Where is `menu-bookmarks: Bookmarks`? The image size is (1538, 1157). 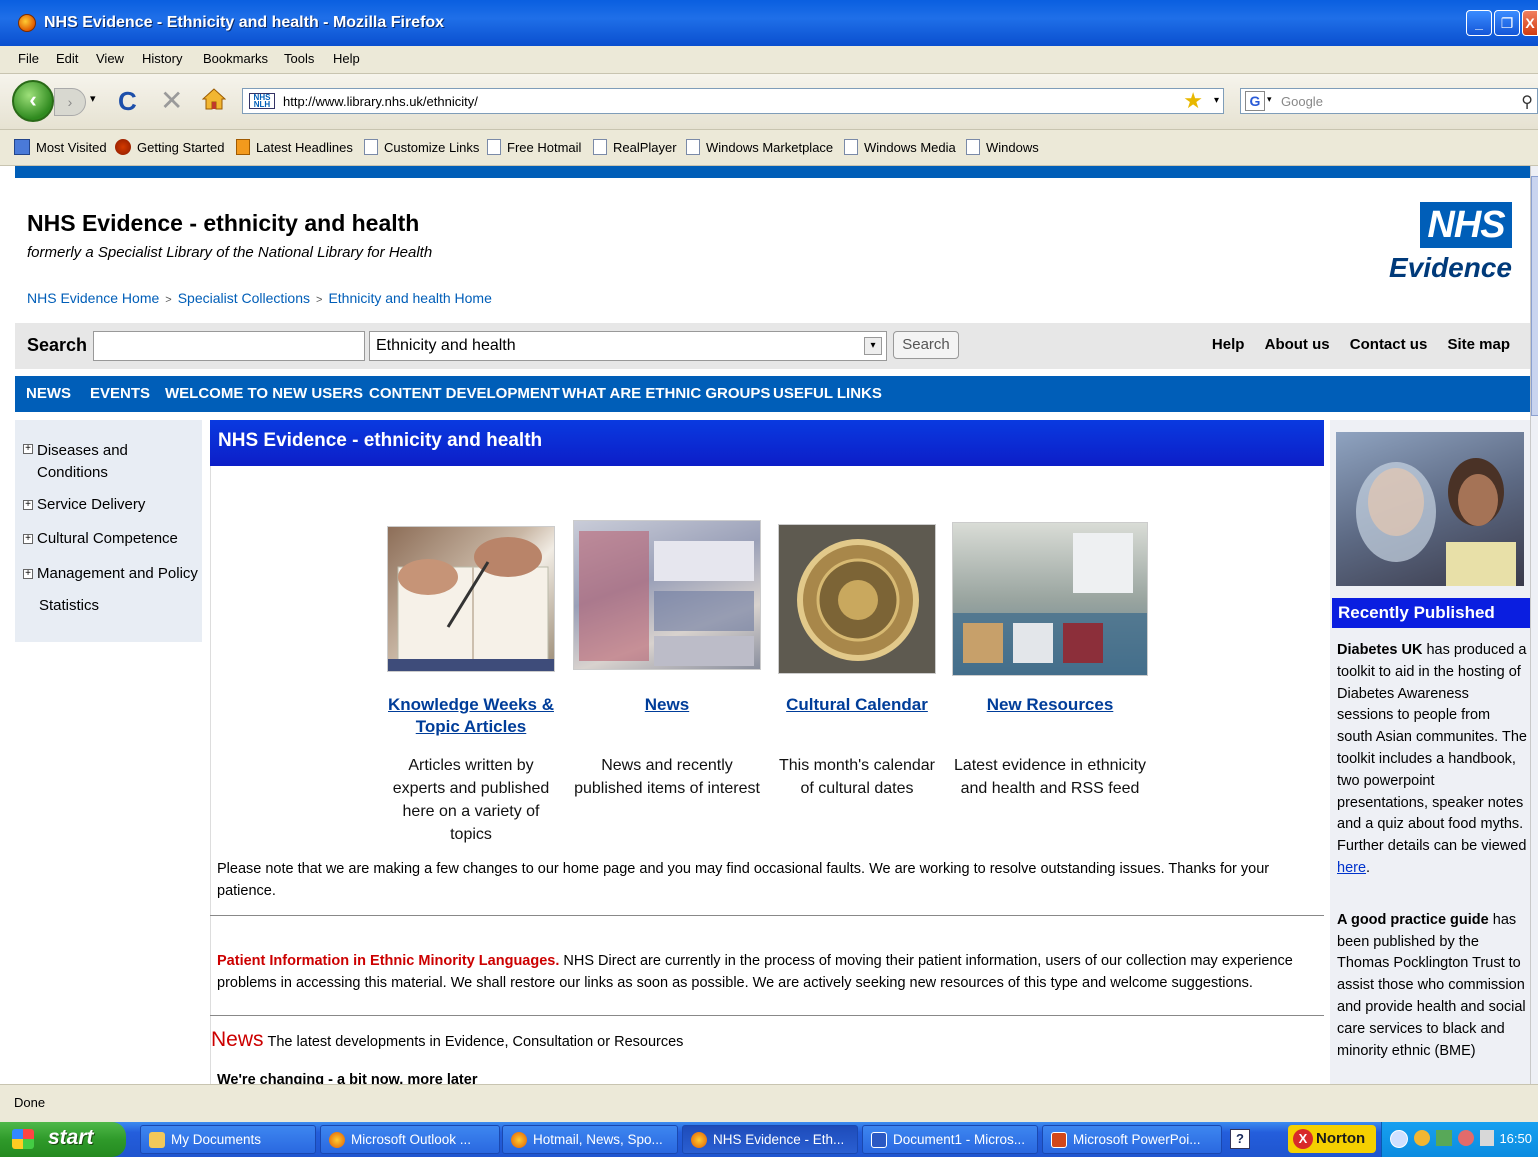 menu-bookmarks: Bookmarks is located at coordinates (235, 58).